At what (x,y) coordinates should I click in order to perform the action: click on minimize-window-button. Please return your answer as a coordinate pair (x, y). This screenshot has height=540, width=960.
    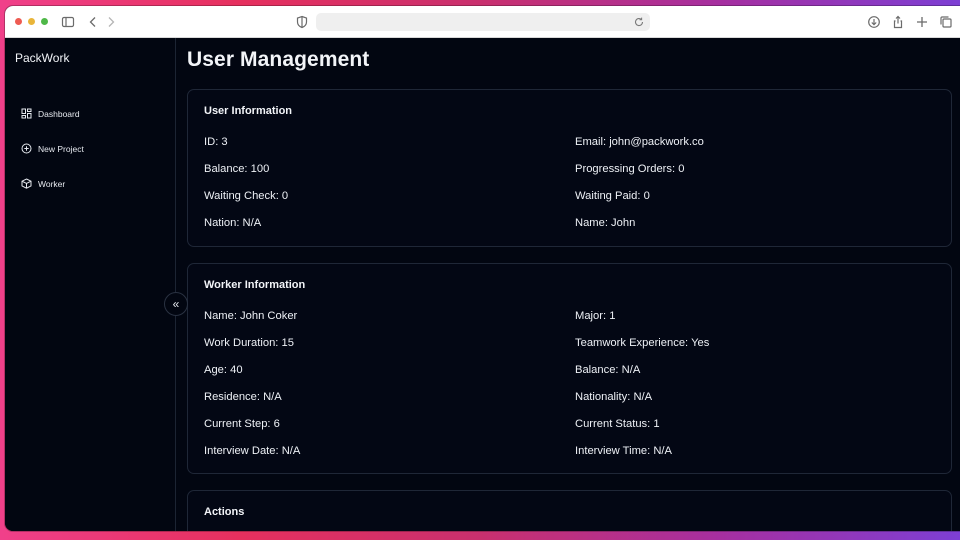
    Looking at the image, I should click on (31, 21).